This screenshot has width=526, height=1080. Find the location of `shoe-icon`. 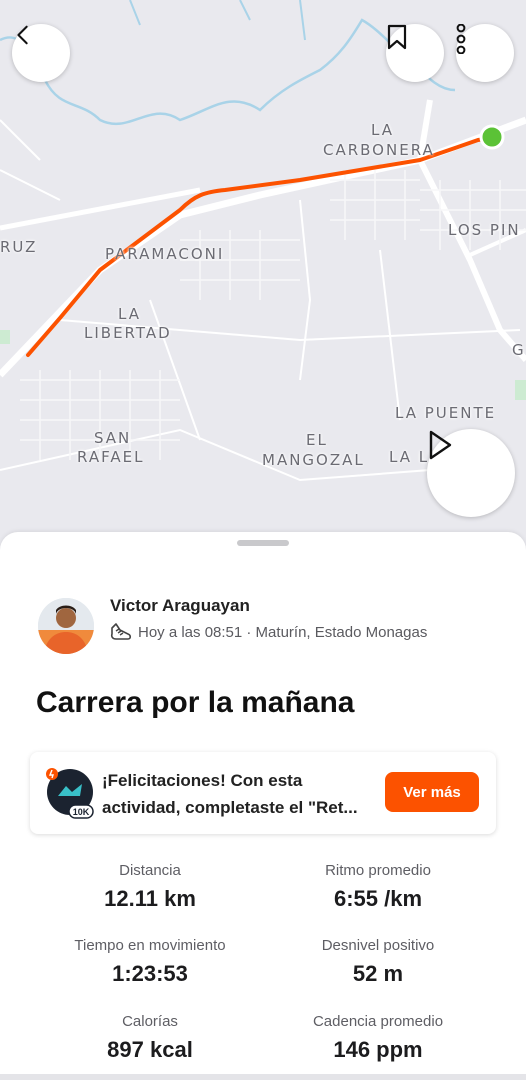

shoe-icon is located at coordinates (121, 631).